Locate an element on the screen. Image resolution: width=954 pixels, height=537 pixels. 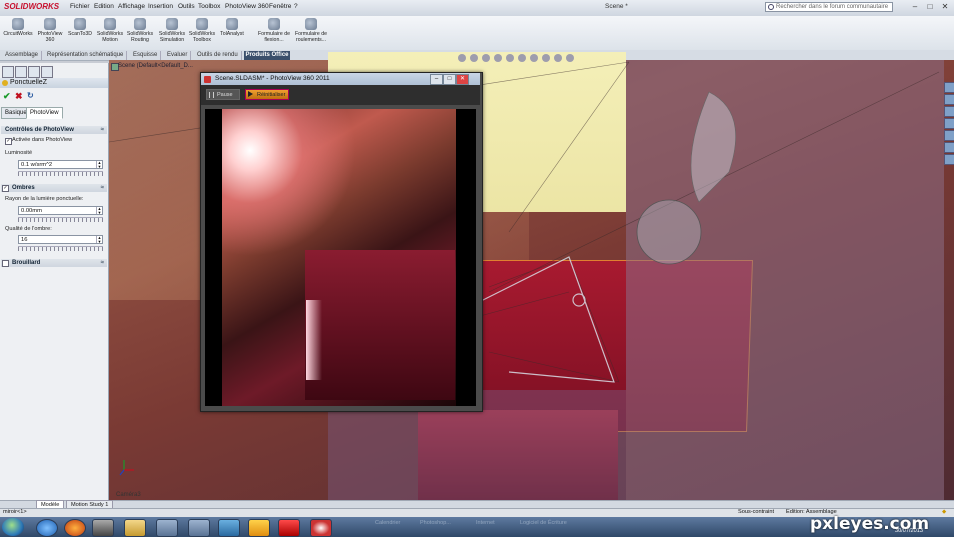
simulation-icon is located at coordinates (172, 24).